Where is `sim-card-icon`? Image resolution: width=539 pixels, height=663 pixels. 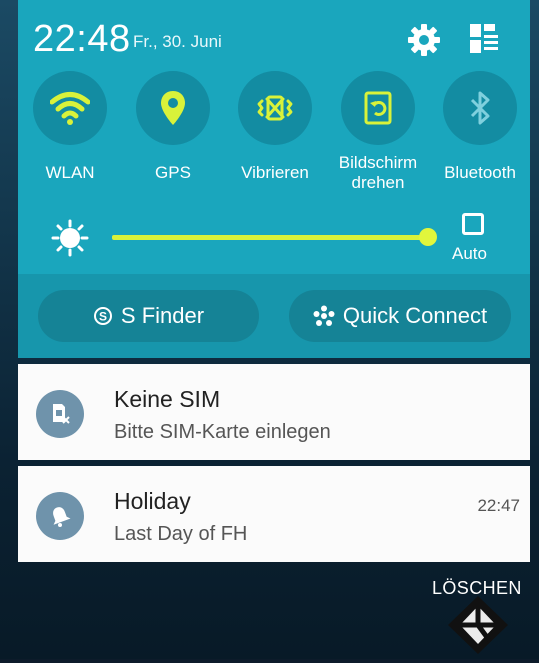
sim-card-icon is located at coordinates (60, 414).